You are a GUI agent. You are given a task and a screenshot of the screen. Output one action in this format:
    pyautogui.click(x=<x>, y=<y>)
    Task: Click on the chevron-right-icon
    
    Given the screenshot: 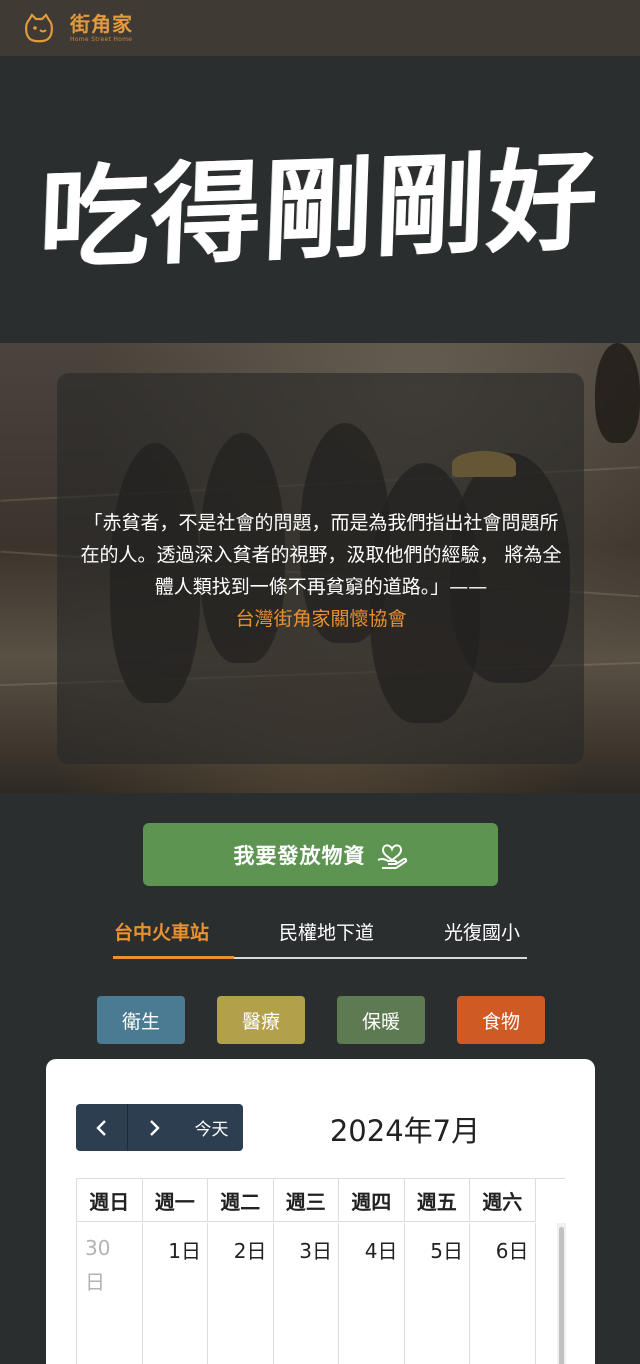 What is the action you would take?
    pyautogui.click(x=155, y=1127)
    